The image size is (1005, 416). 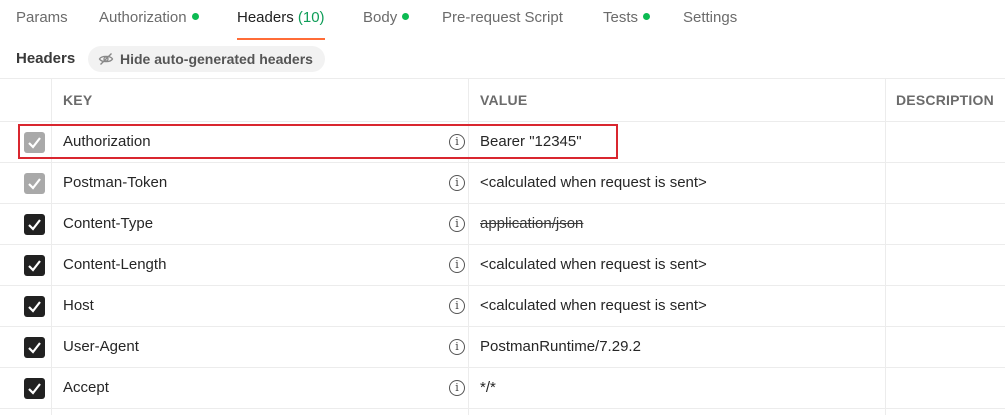 I want to click on header-value: PostmanRuntime/7.29.2, so click(x=560, y=346).